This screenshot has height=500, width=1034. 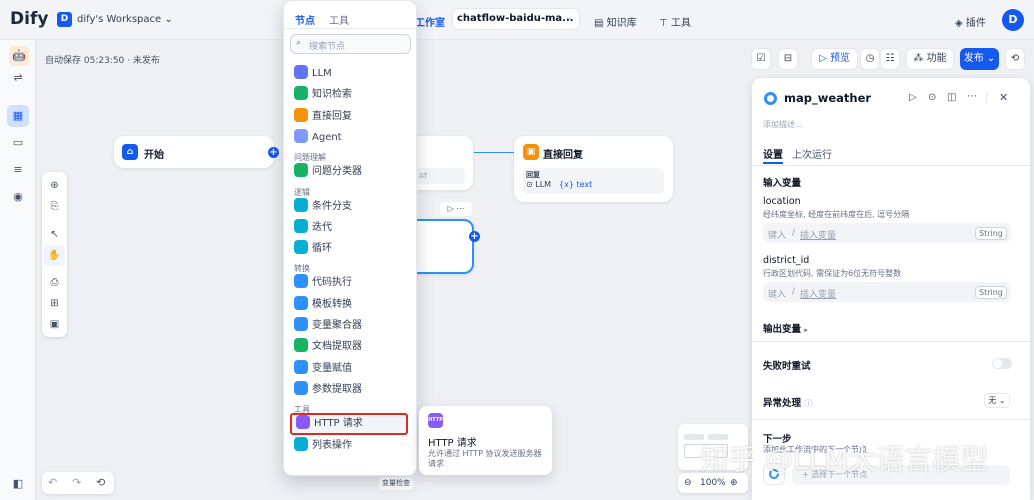 I want to click on more-icon: ⋯, so click(x=972, y=96).